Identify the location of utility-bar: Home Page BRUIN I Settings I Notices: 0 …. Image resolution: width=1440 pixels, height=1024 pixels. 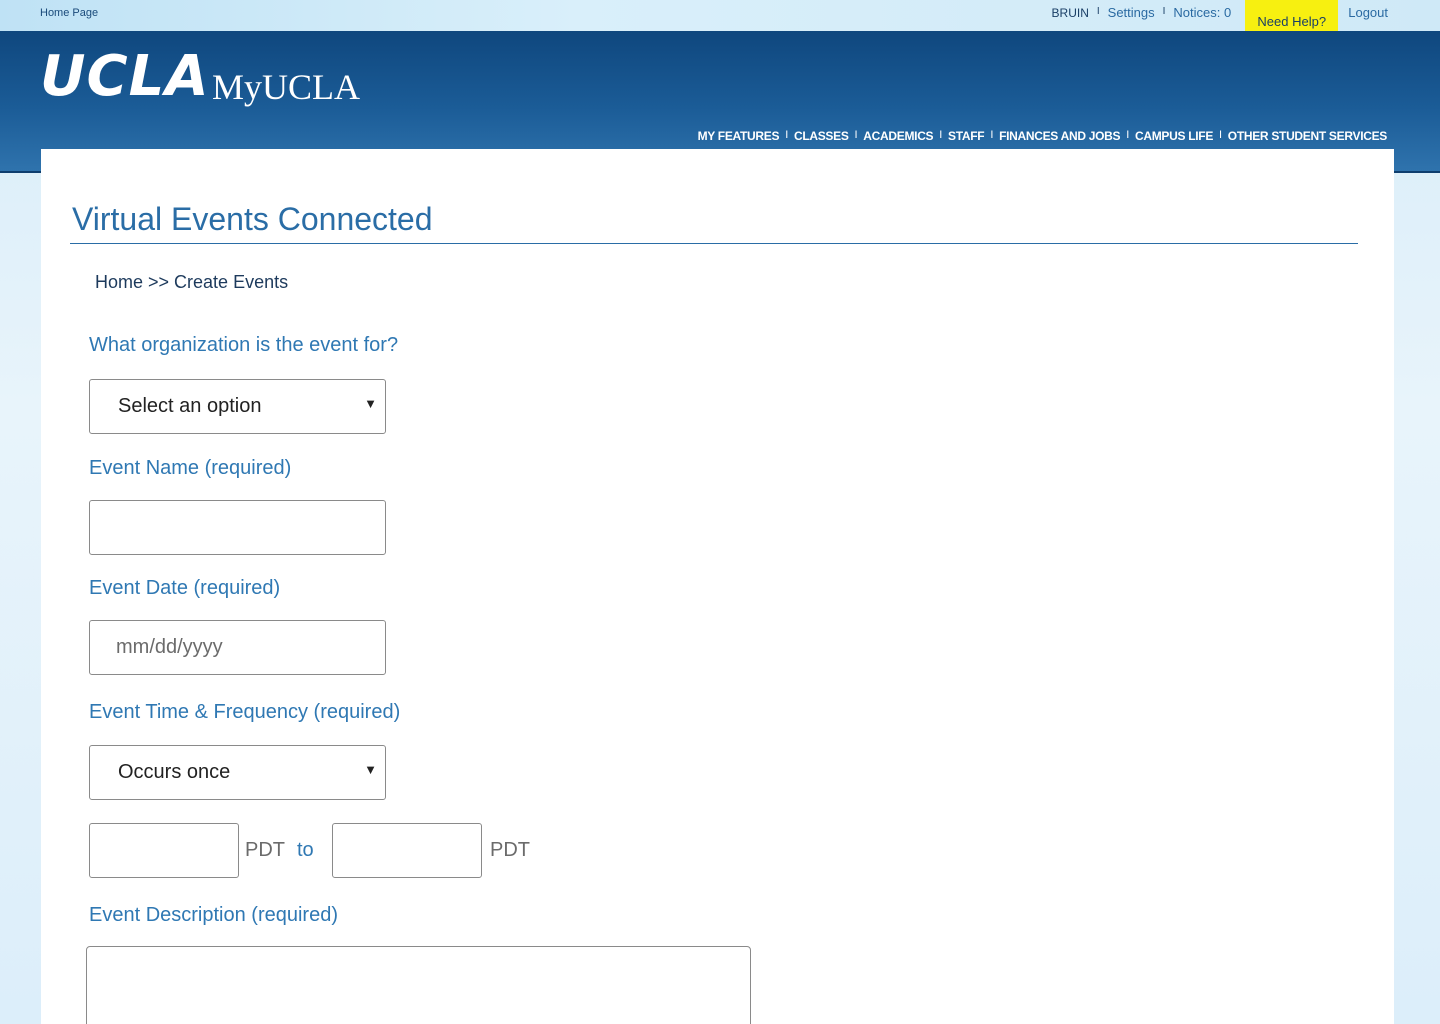
(720, 21).